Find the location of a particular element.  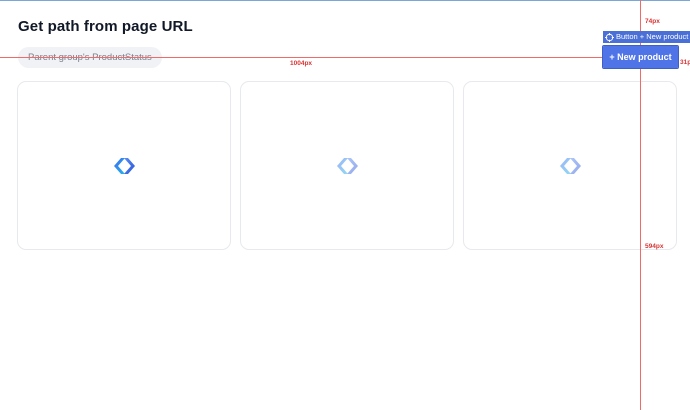

page-title: Get path from page URL is located at coordinates (105, 26).